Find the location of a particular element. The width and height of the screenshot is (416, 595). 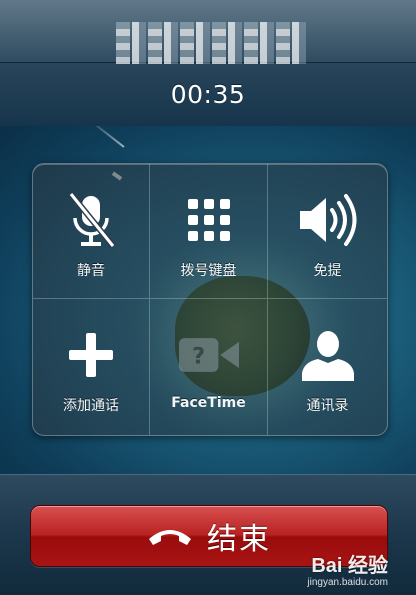

end-call-label: 结束 is located at coordinates (239, 539).